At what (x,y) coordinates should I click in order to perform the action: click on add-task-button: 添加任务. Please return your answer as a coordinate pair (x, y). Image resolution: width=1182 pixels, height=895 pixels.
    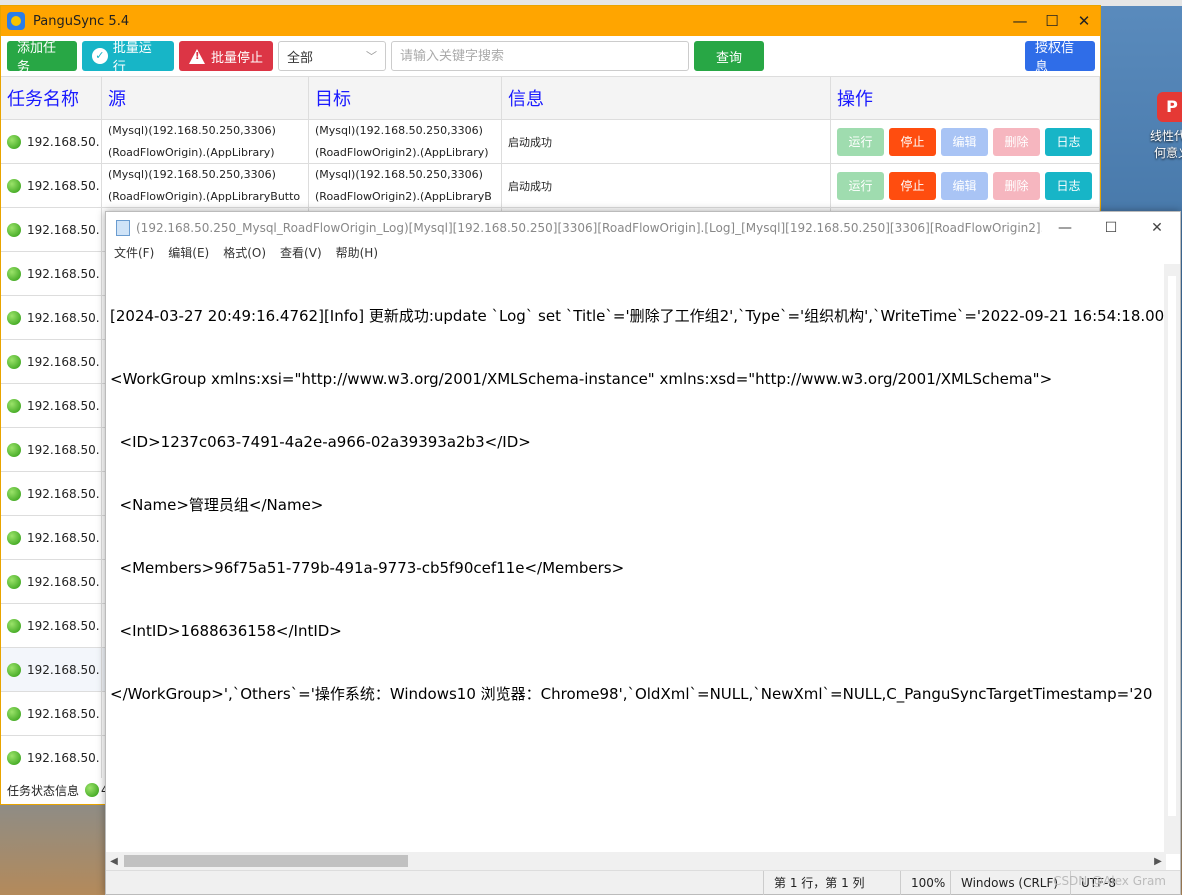
    Looking at the image, I should click on (42, 58).